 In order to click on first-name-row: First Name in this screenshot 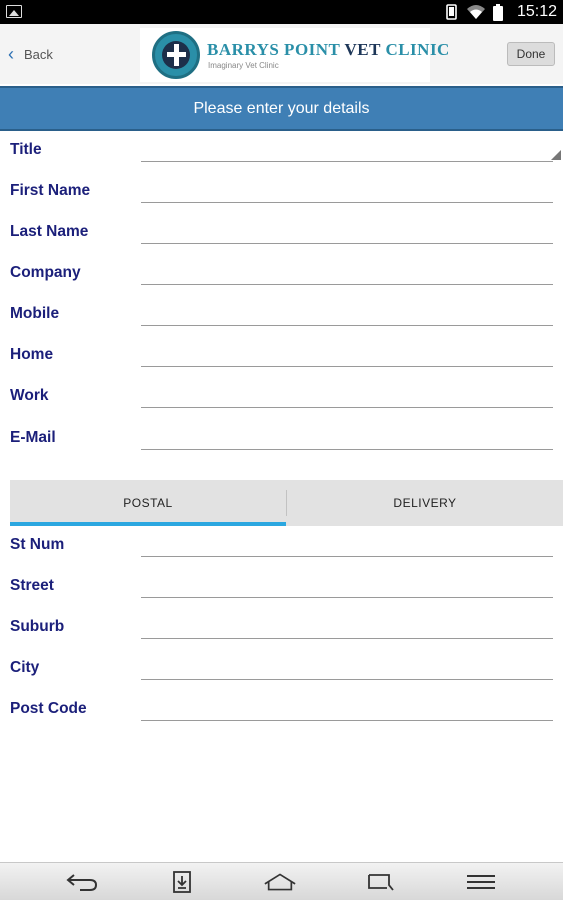, I will do `click(281, 193)`.